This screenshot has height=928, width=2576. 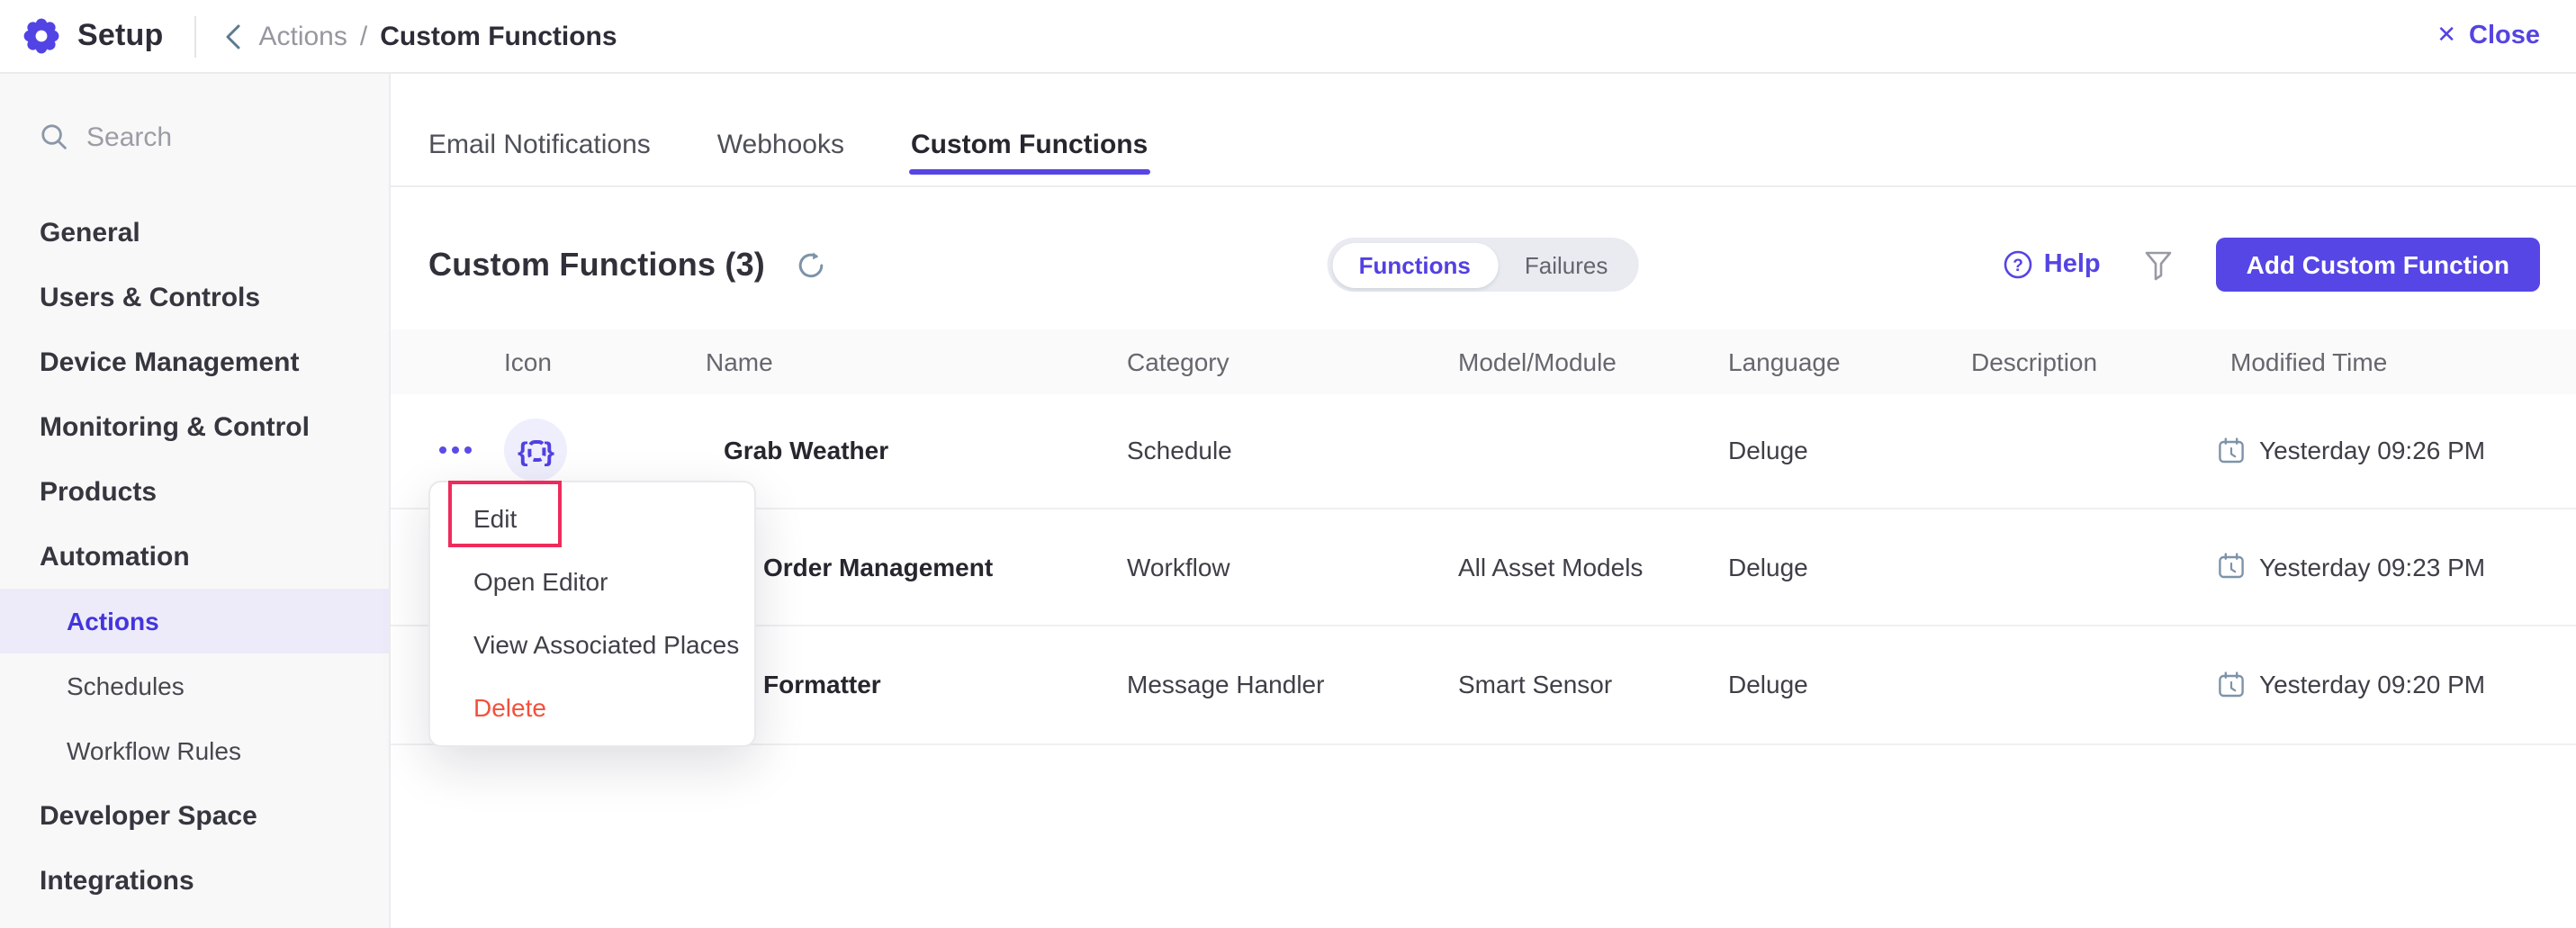 What do you see at coordinates (1535, 684) in the screenshot?
I see `cell-model: Smart Sensor` at bounding box center [1535, 684].